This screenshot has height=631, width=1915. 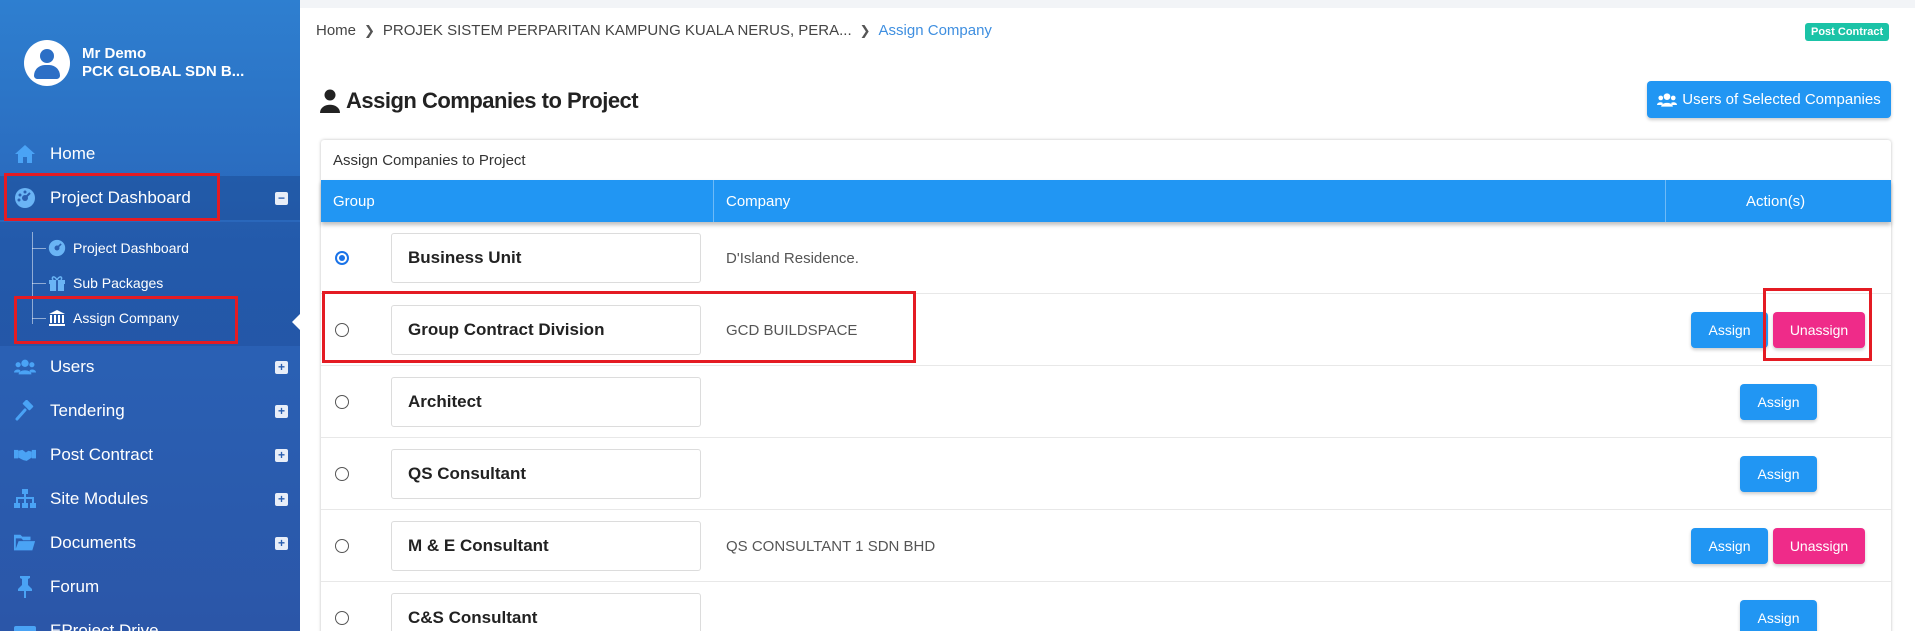 What do you see at coordinates (104, 626) in the screenshot?
I see `sidebar-item-label: EProject Drive` at bounding box center [104, 626].